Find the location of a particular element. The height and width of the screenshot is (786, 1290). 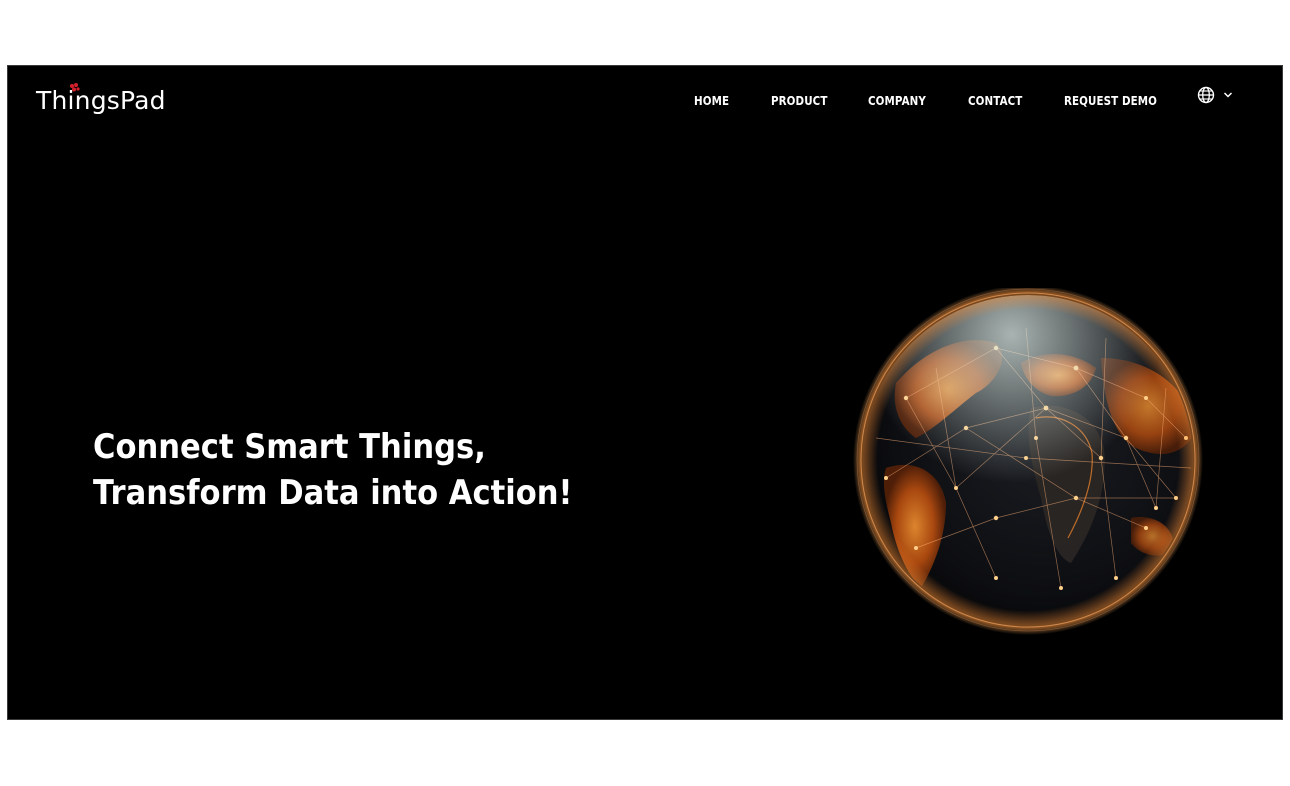

chevron-down-icon is located at coordinates (1228, 95).